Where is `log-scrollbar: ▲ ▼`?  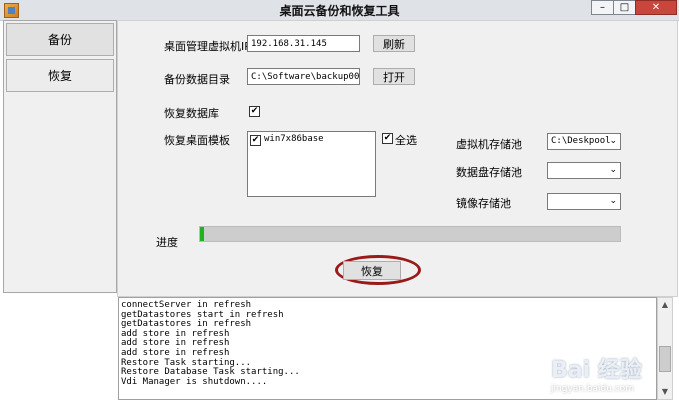 log-scrollbar: ▲ ▼ is located at coordinates (665, 348).